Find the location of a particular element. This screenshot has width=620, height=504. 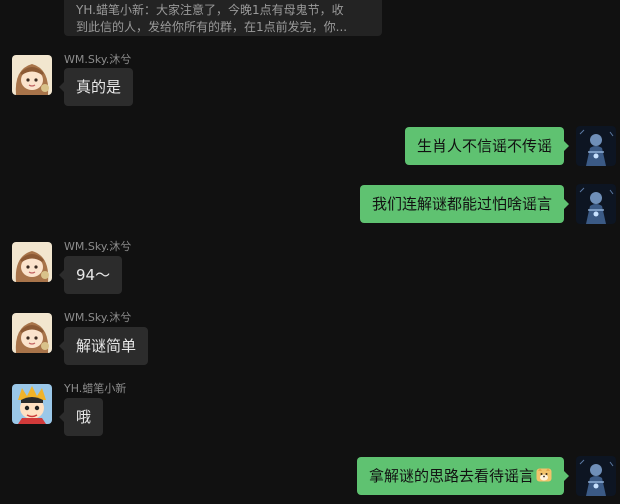

message-text: 拿解谜的思路去看待谣言 is located at coordinates (451, 476).